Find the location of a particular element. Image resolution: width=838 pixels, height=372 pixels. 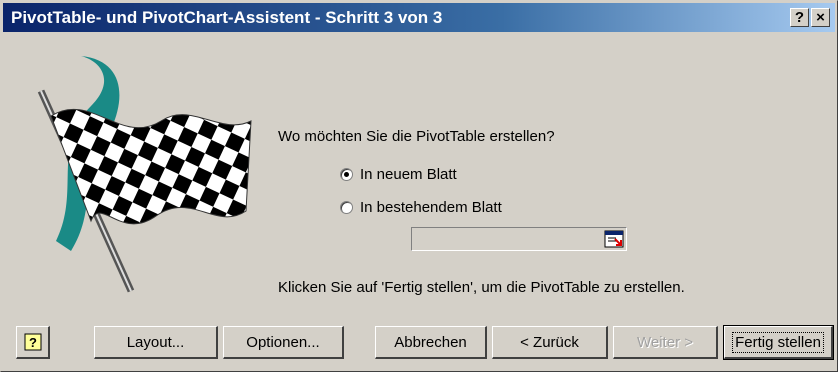

finish-button: Fertig stellen is located at coordinates (778, 342).